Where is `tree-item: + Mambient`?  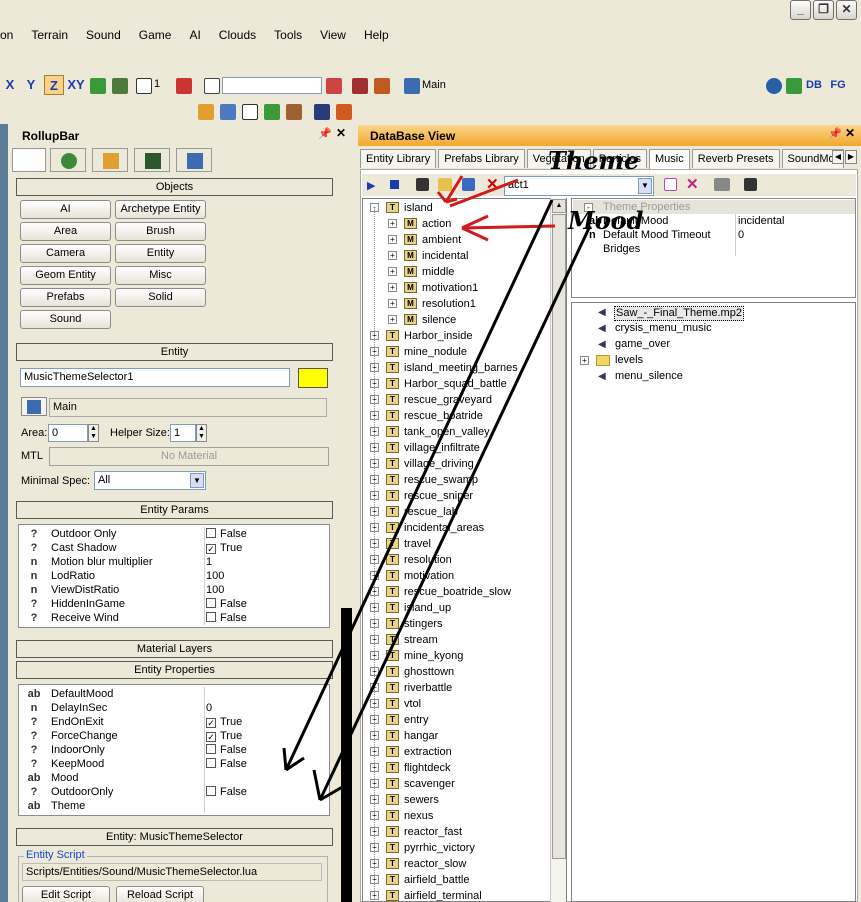 tree-item: + Mambient is located at coordinates (458, 240).